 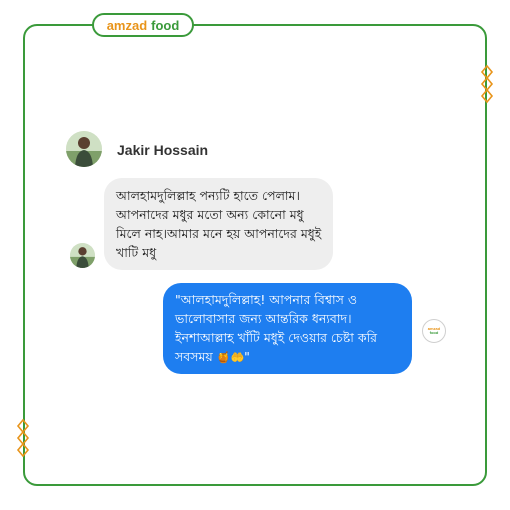 What do you see at coordinates (165, 25) in the screenshot?
I see `brand-name-part2: food` at bounding box center [165, 25].